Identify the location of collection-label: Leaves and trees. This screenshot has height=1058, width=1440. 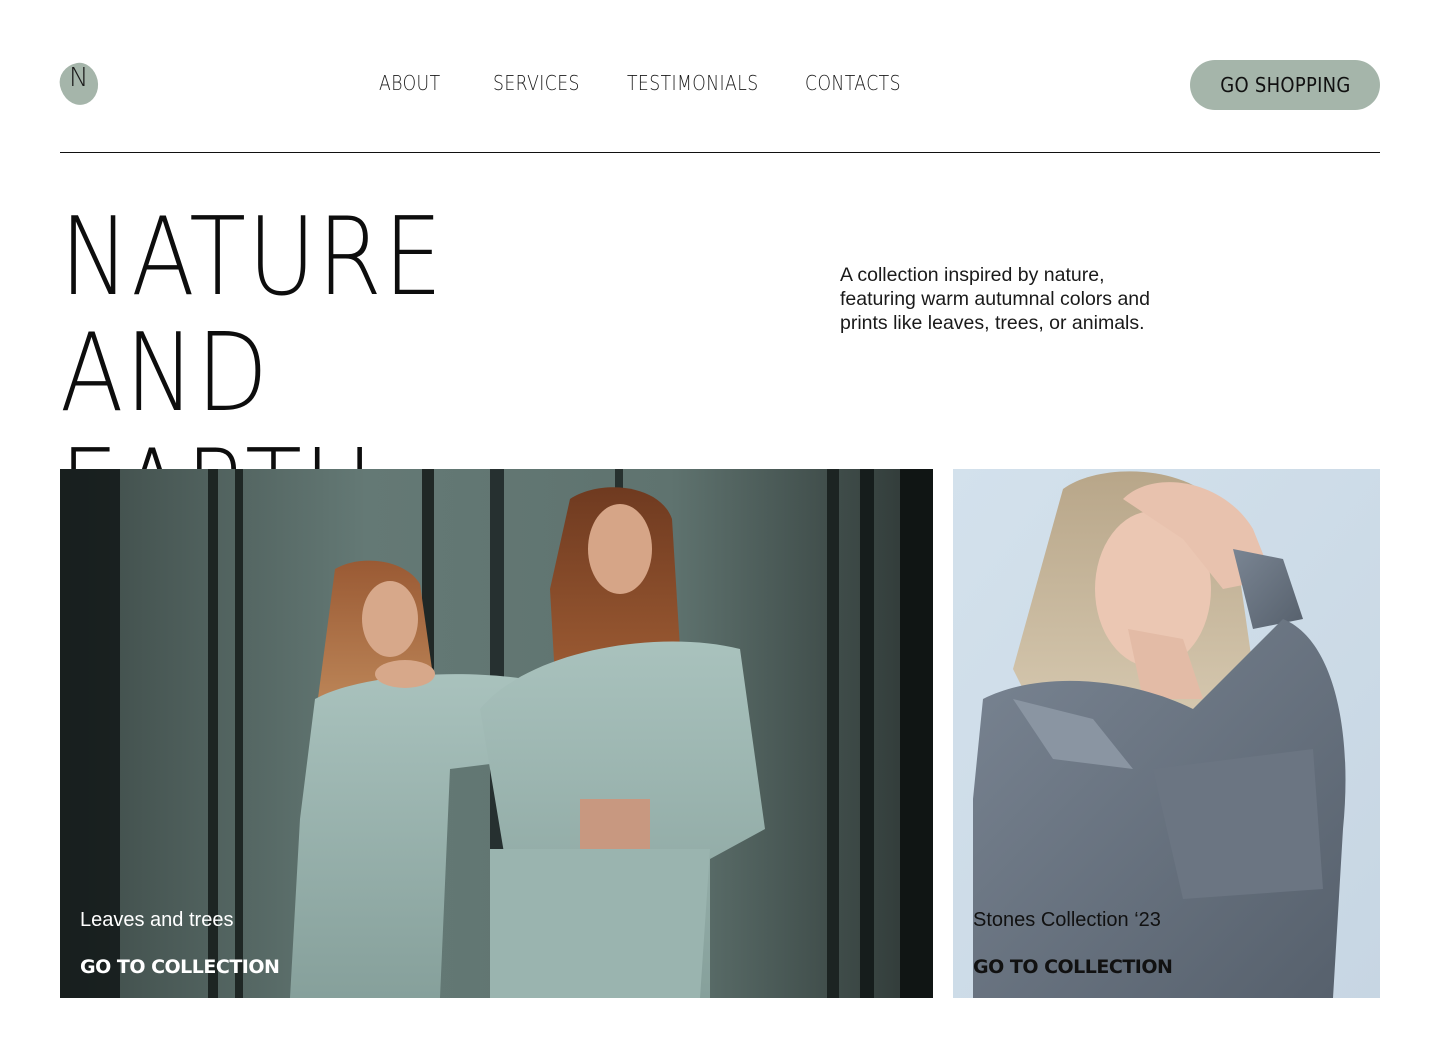
(157, 920).